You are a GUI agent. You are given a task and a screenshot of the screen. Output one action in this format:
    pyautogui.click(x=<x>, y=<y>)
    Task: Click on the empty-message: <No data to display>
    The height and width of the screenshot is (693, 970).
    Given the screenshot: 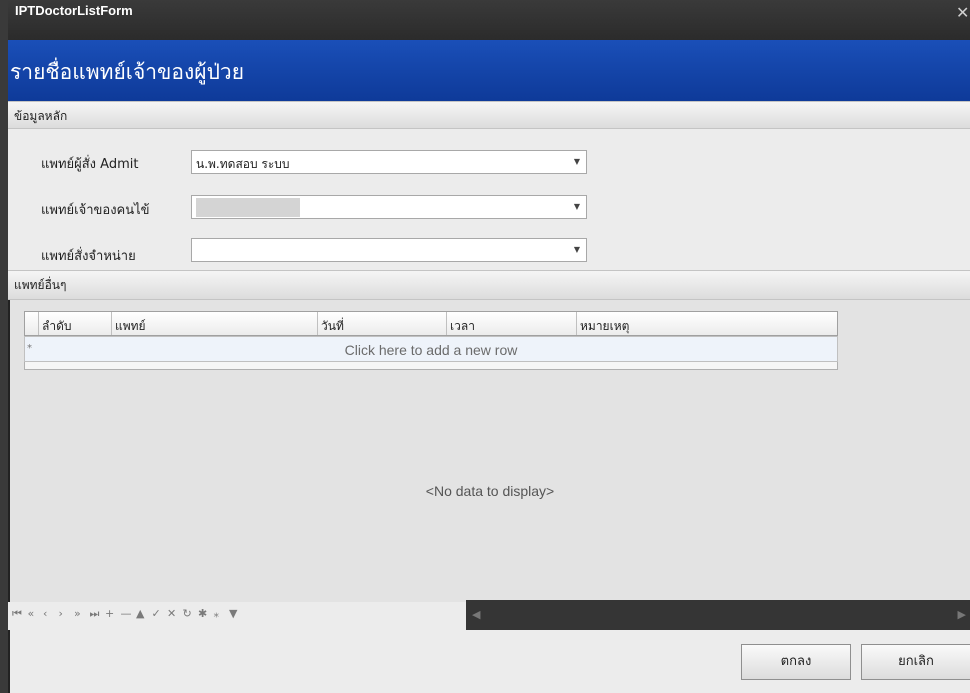 What is the action you would take?
    pyautogui.click(x=490, y=491)
    